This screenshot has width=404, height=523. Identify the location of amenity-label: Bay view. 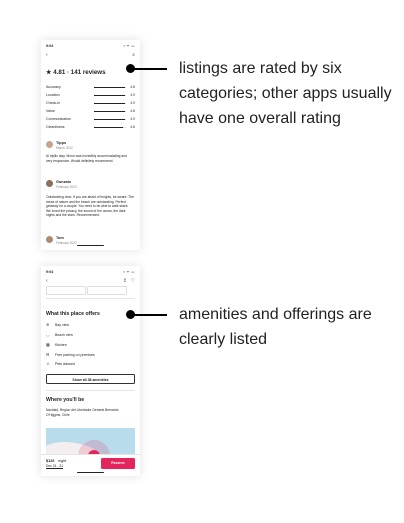
(62, 324).